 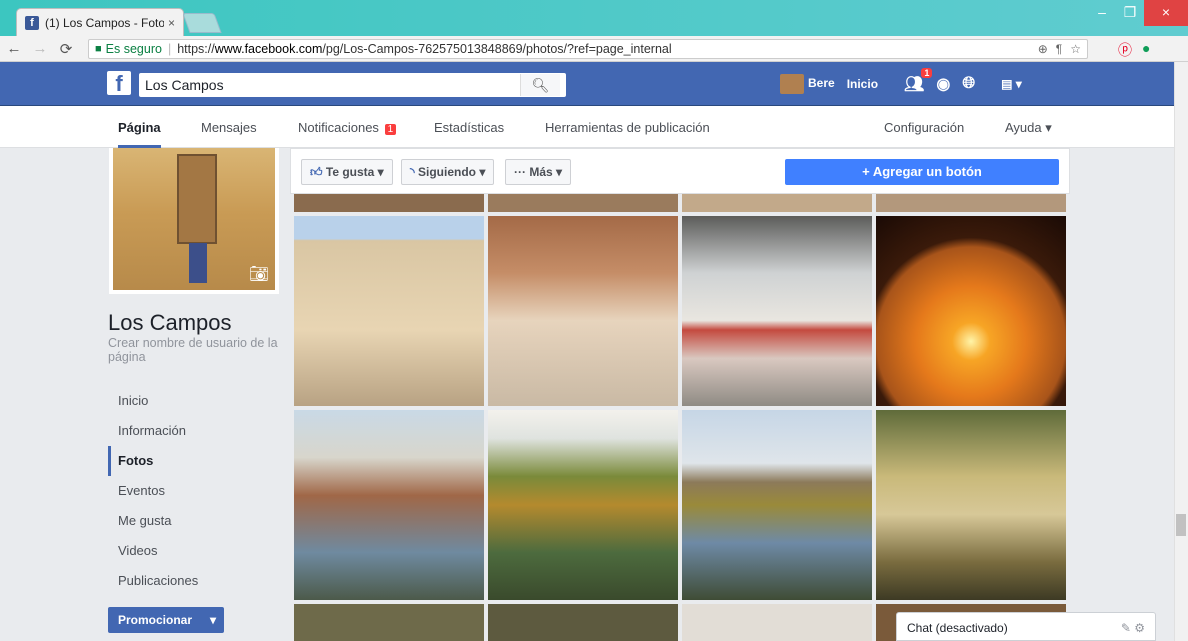 I want to click on key-icon: ¶, so click(x=1059, y=49).